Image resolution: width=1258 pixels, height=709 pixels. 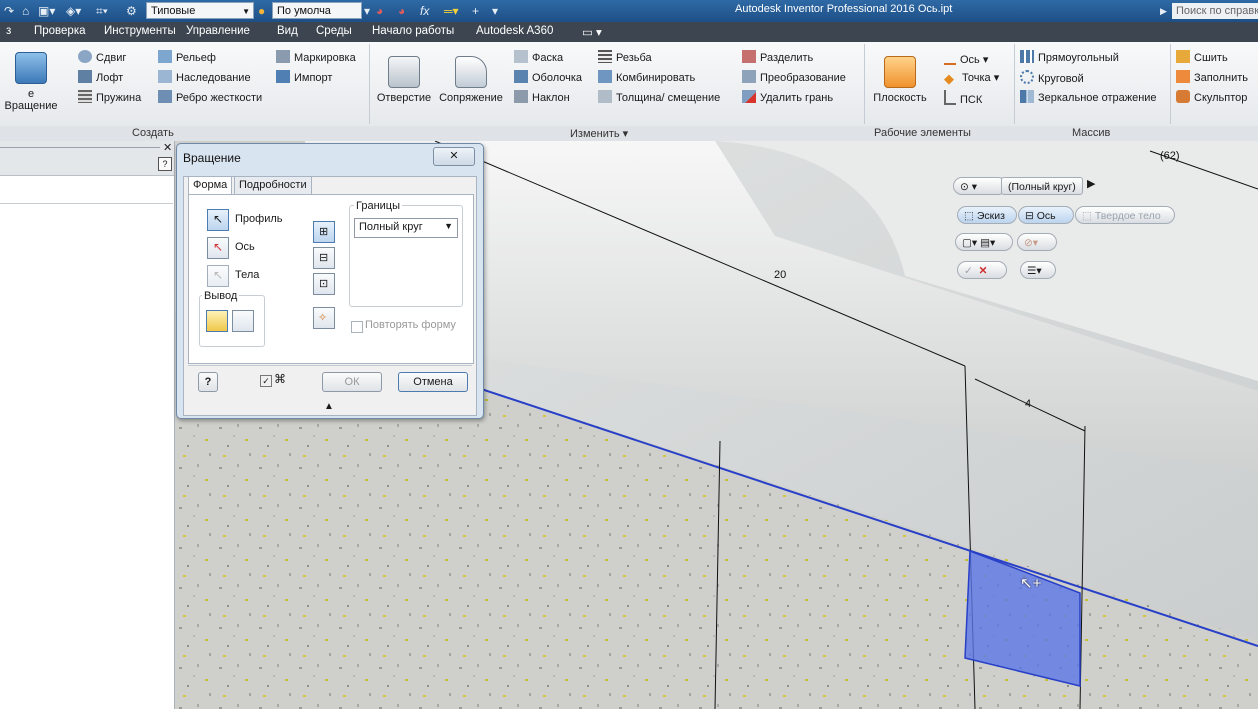 What do you see at coordinates (60, 31) in the screenshot?
I see `tab-inspect: Проверка` at bounding box center [60, 31].